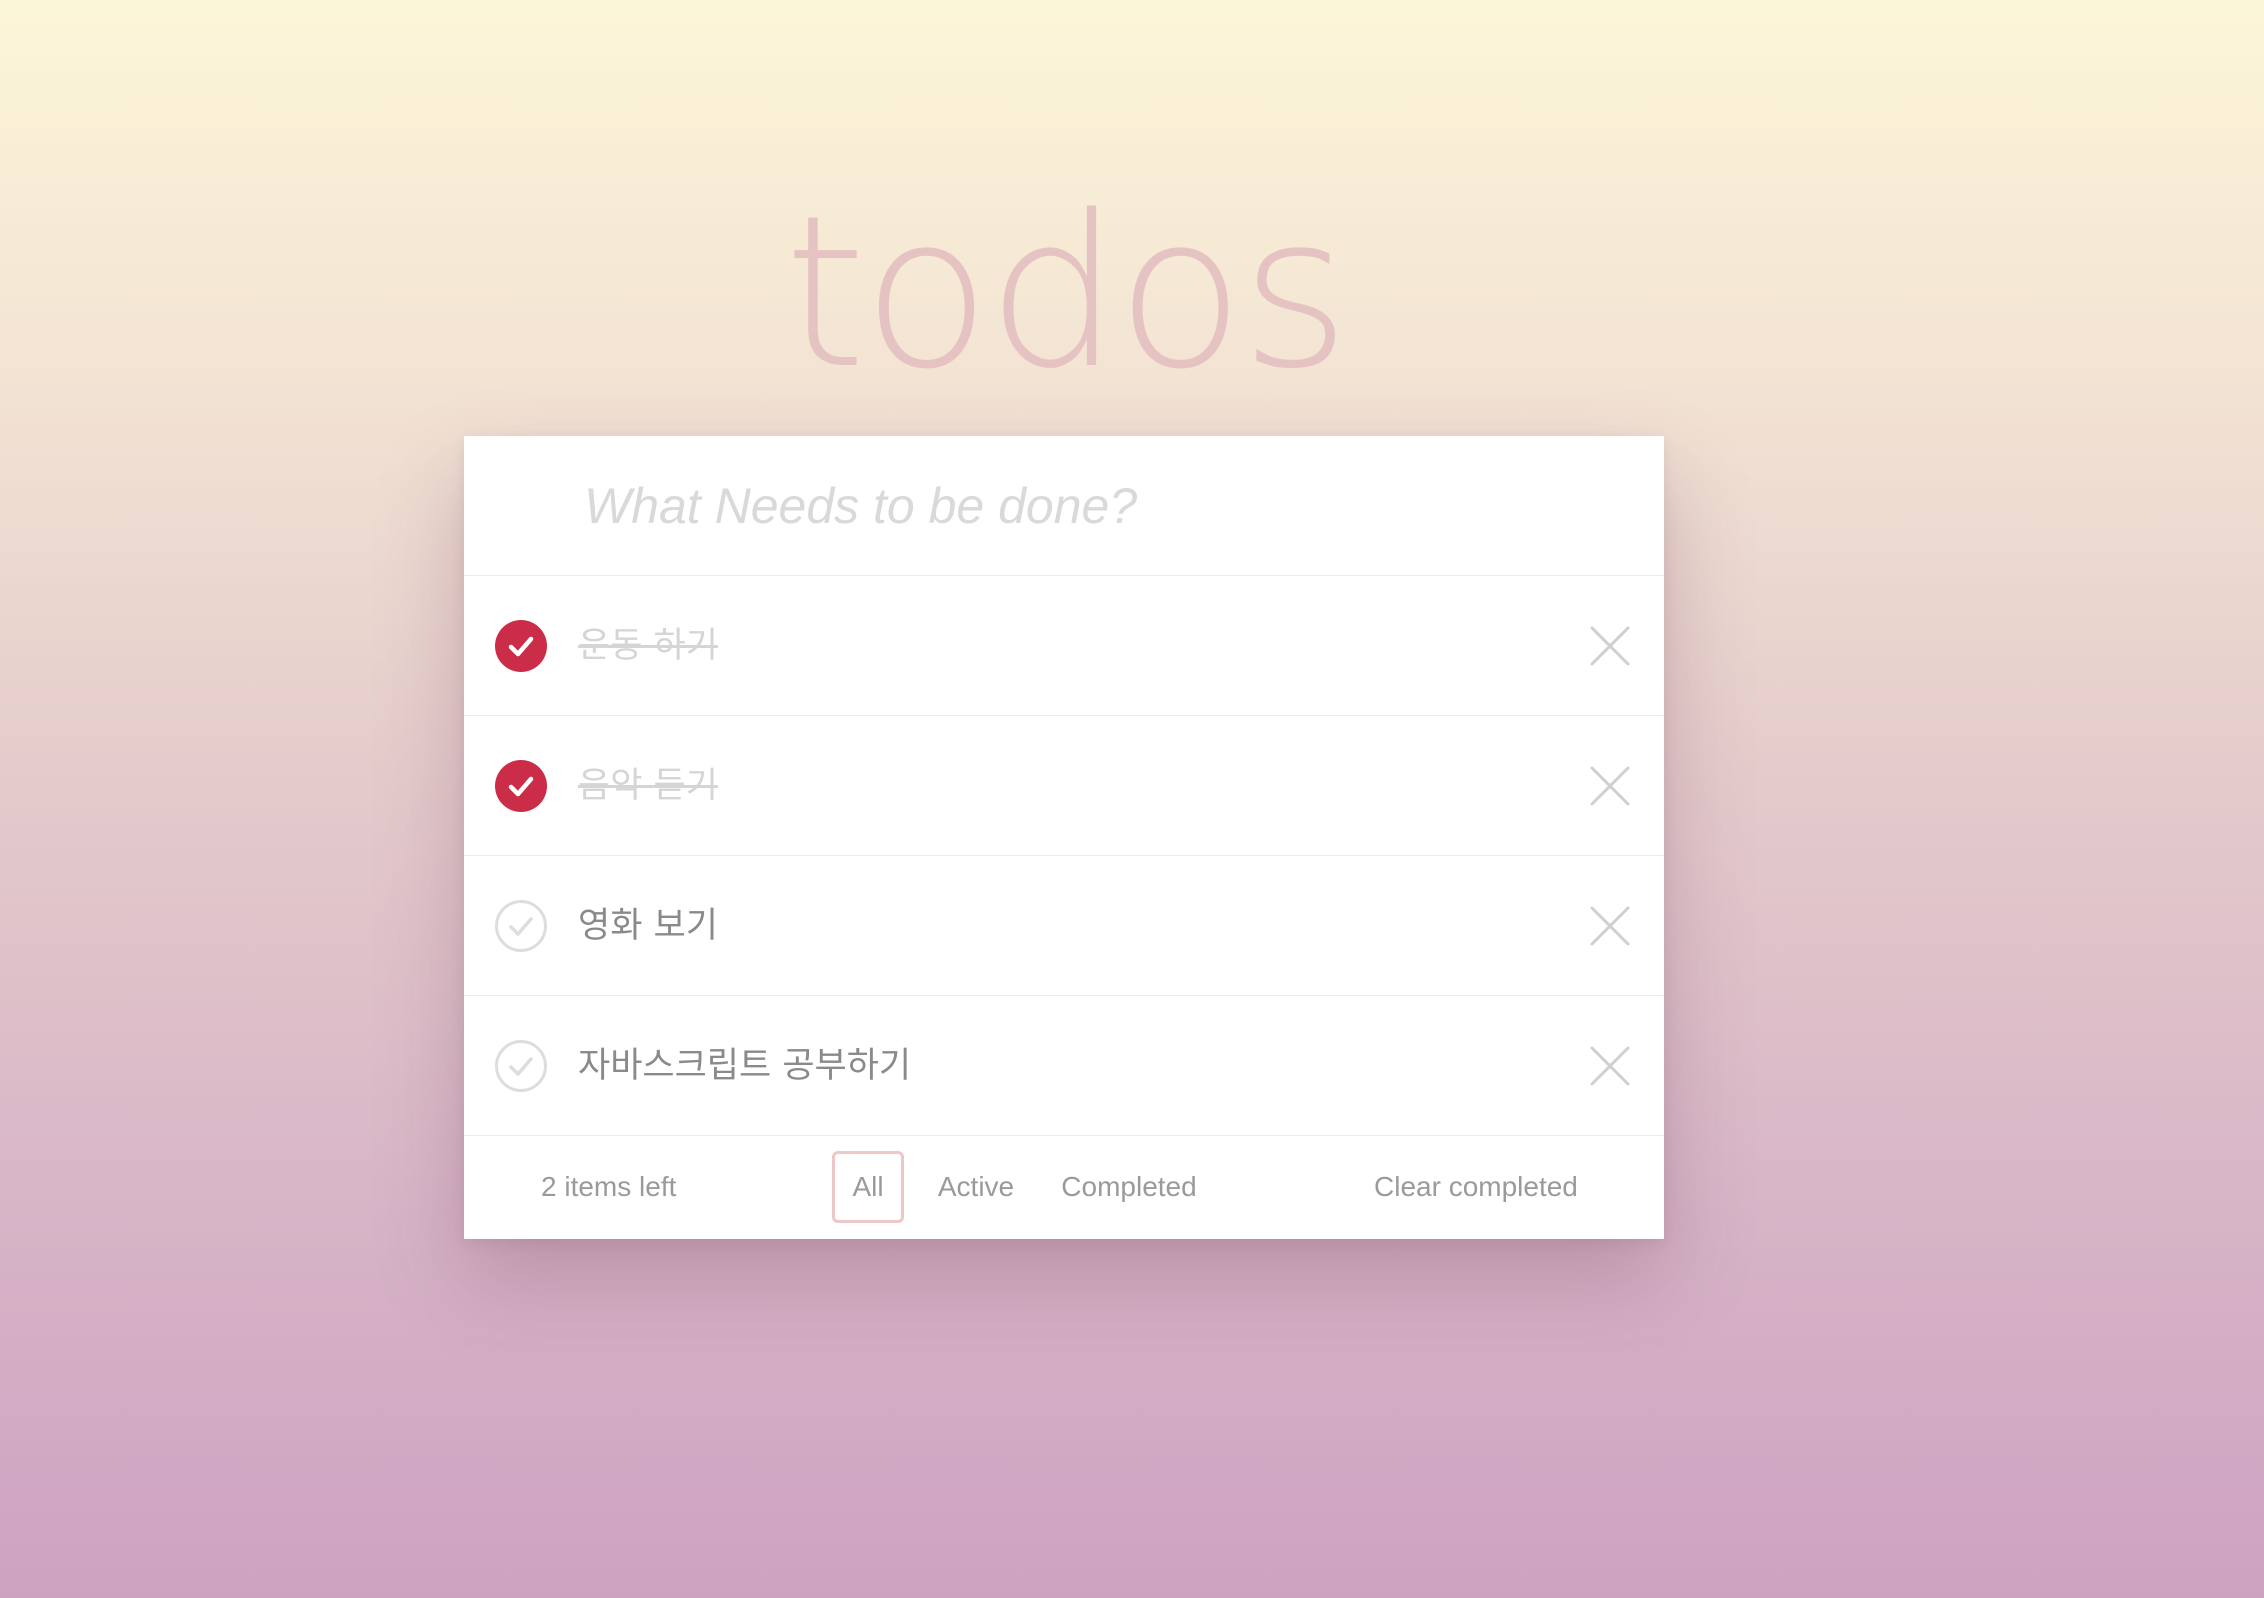 The height and width of the screenshot is (1598, 2264). What do you see at coordinates (976, 1187) in the screenshot?
I see `filter-active: Active` at bounding box center [976, 1187].